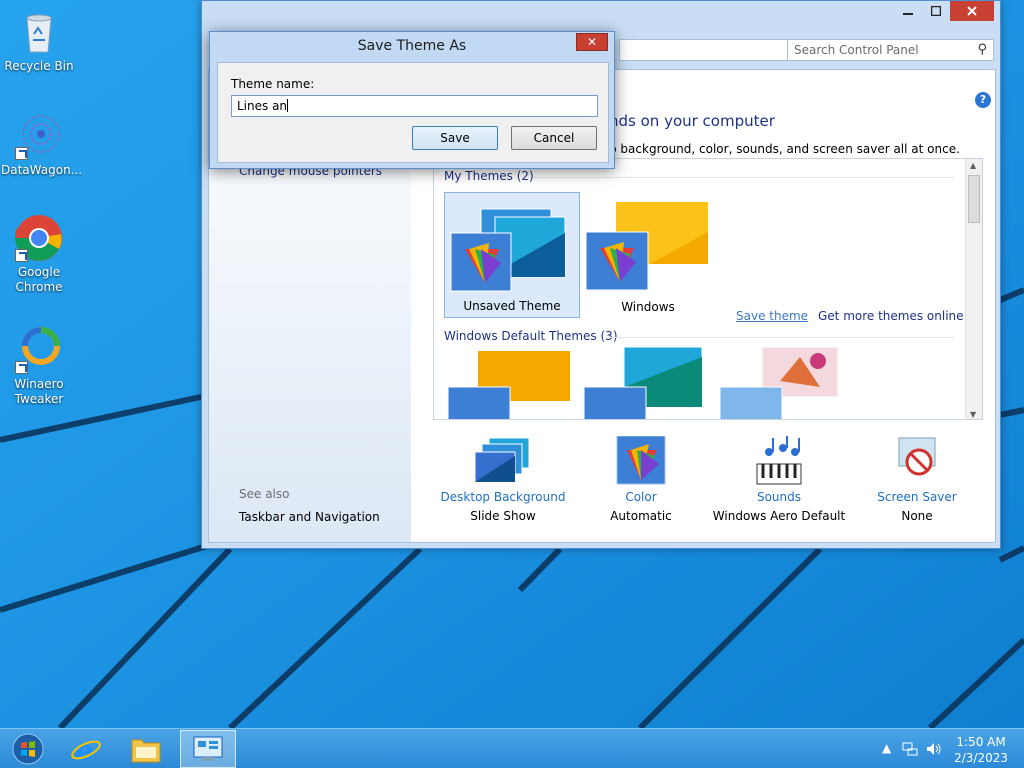 The width and height of the screenshot is (1024, 768). I want to click on desktop-icon-google-chrome: Google Chrome, so click(39, 254).